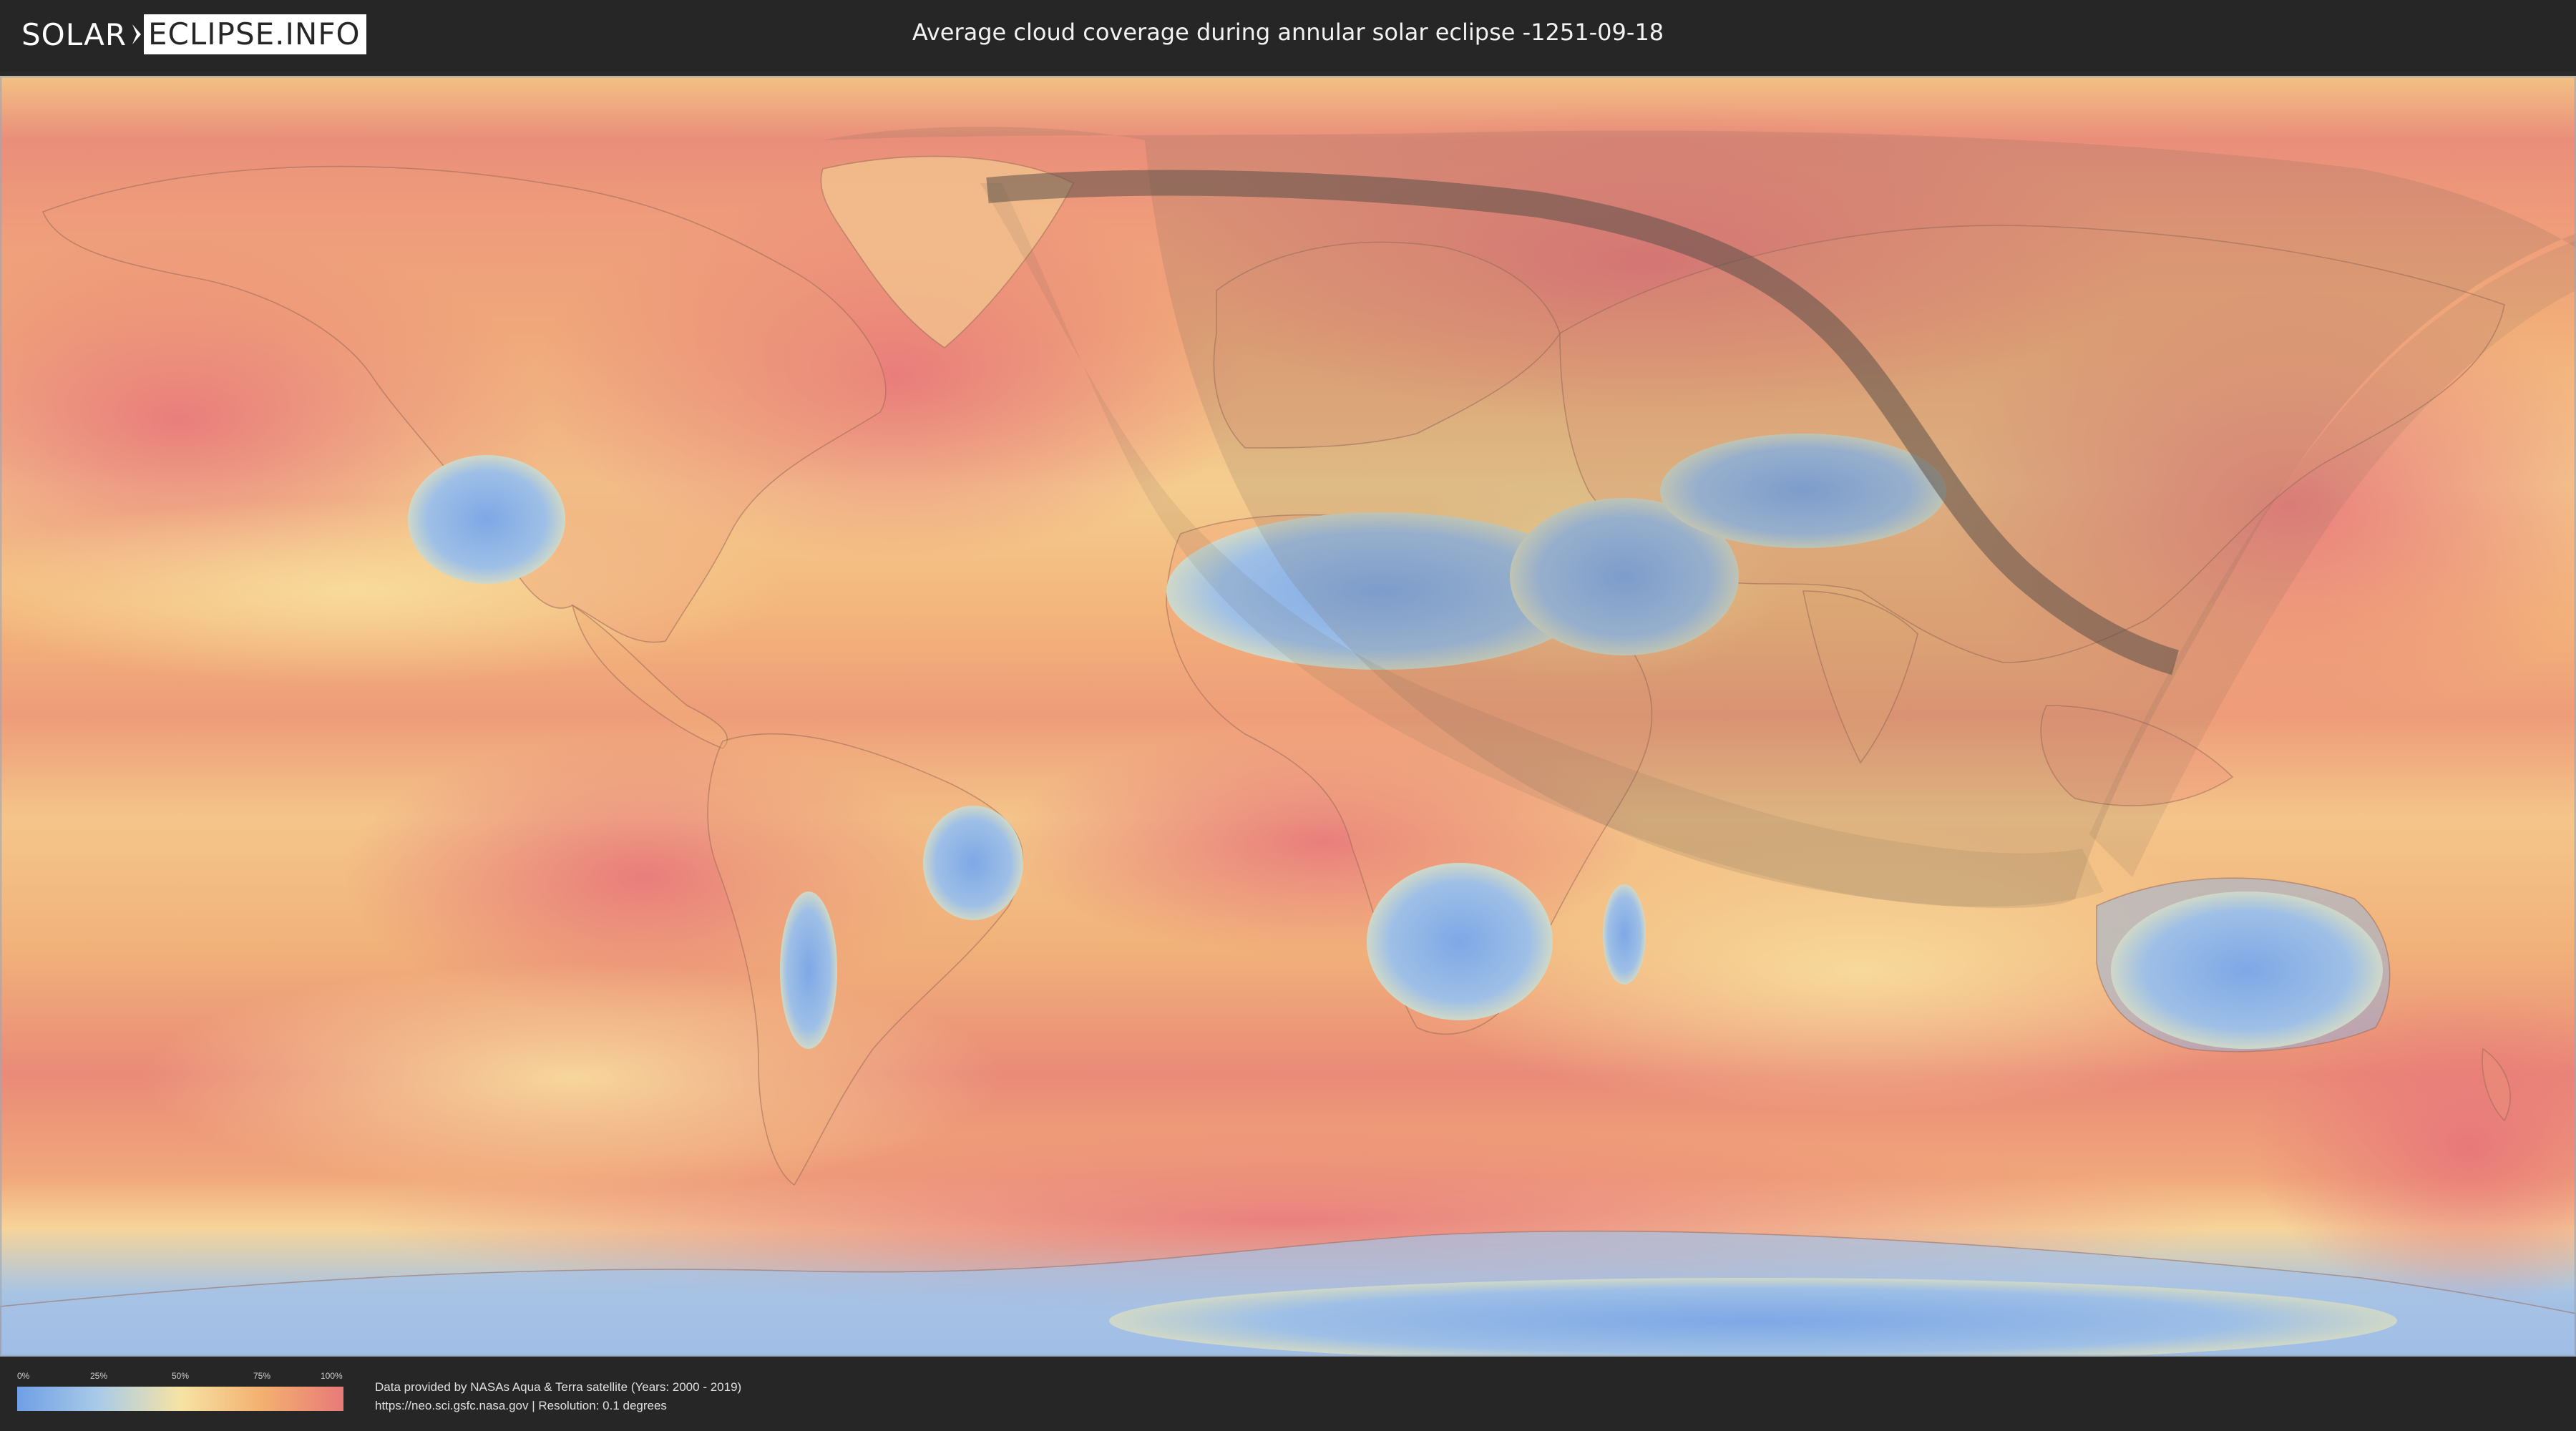  I want to click on legend-tick-25: 25%, so click(99, 1376).